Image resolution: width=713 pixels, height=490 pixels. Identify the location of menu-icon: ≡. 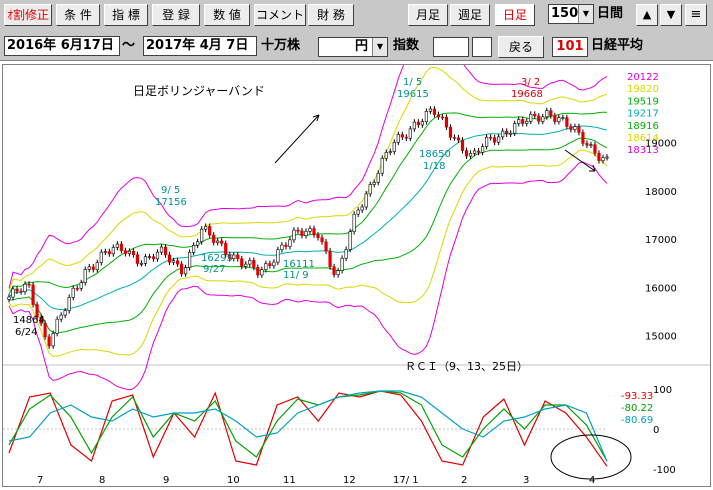
(696, 15).